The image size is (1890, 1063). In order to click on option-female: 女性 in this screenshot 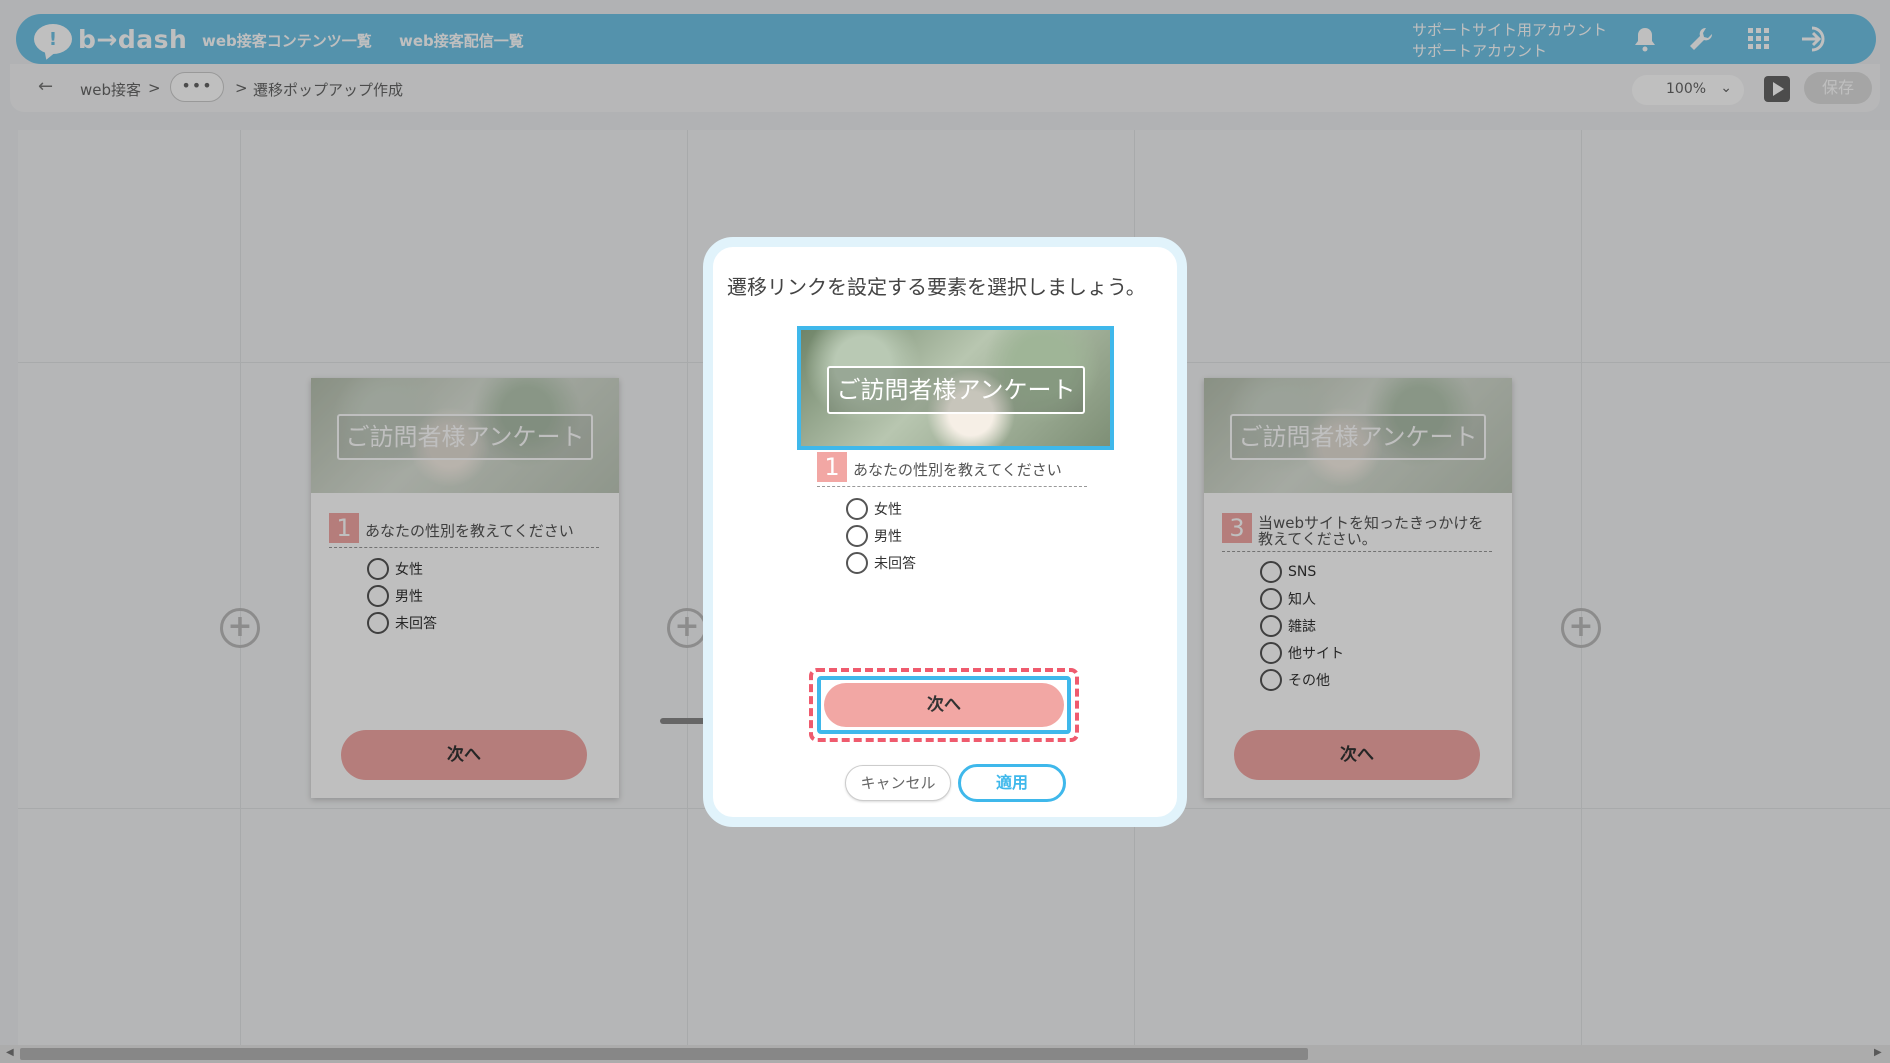, I will do `click(874, 509)`.